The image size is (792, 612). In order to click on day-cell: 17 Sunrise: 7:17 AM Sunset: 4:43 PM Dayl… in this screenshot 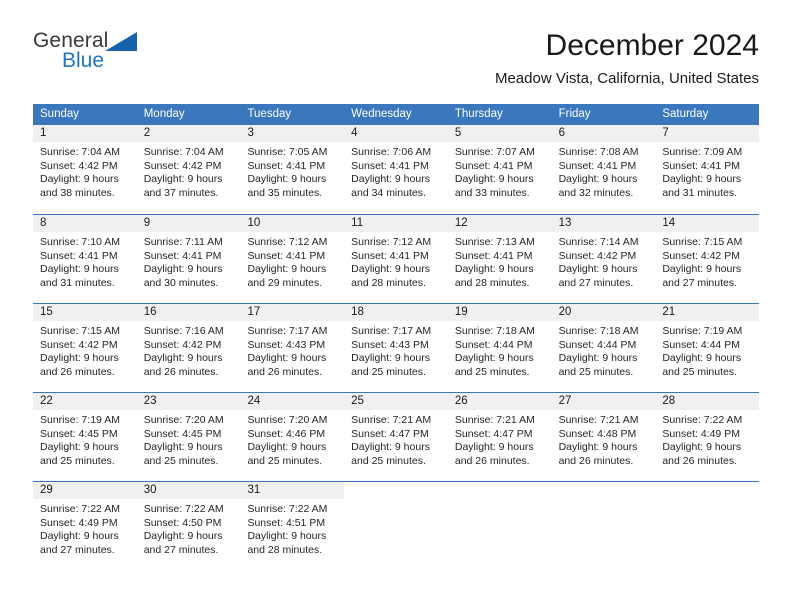, I will do `click(292, 348)`.